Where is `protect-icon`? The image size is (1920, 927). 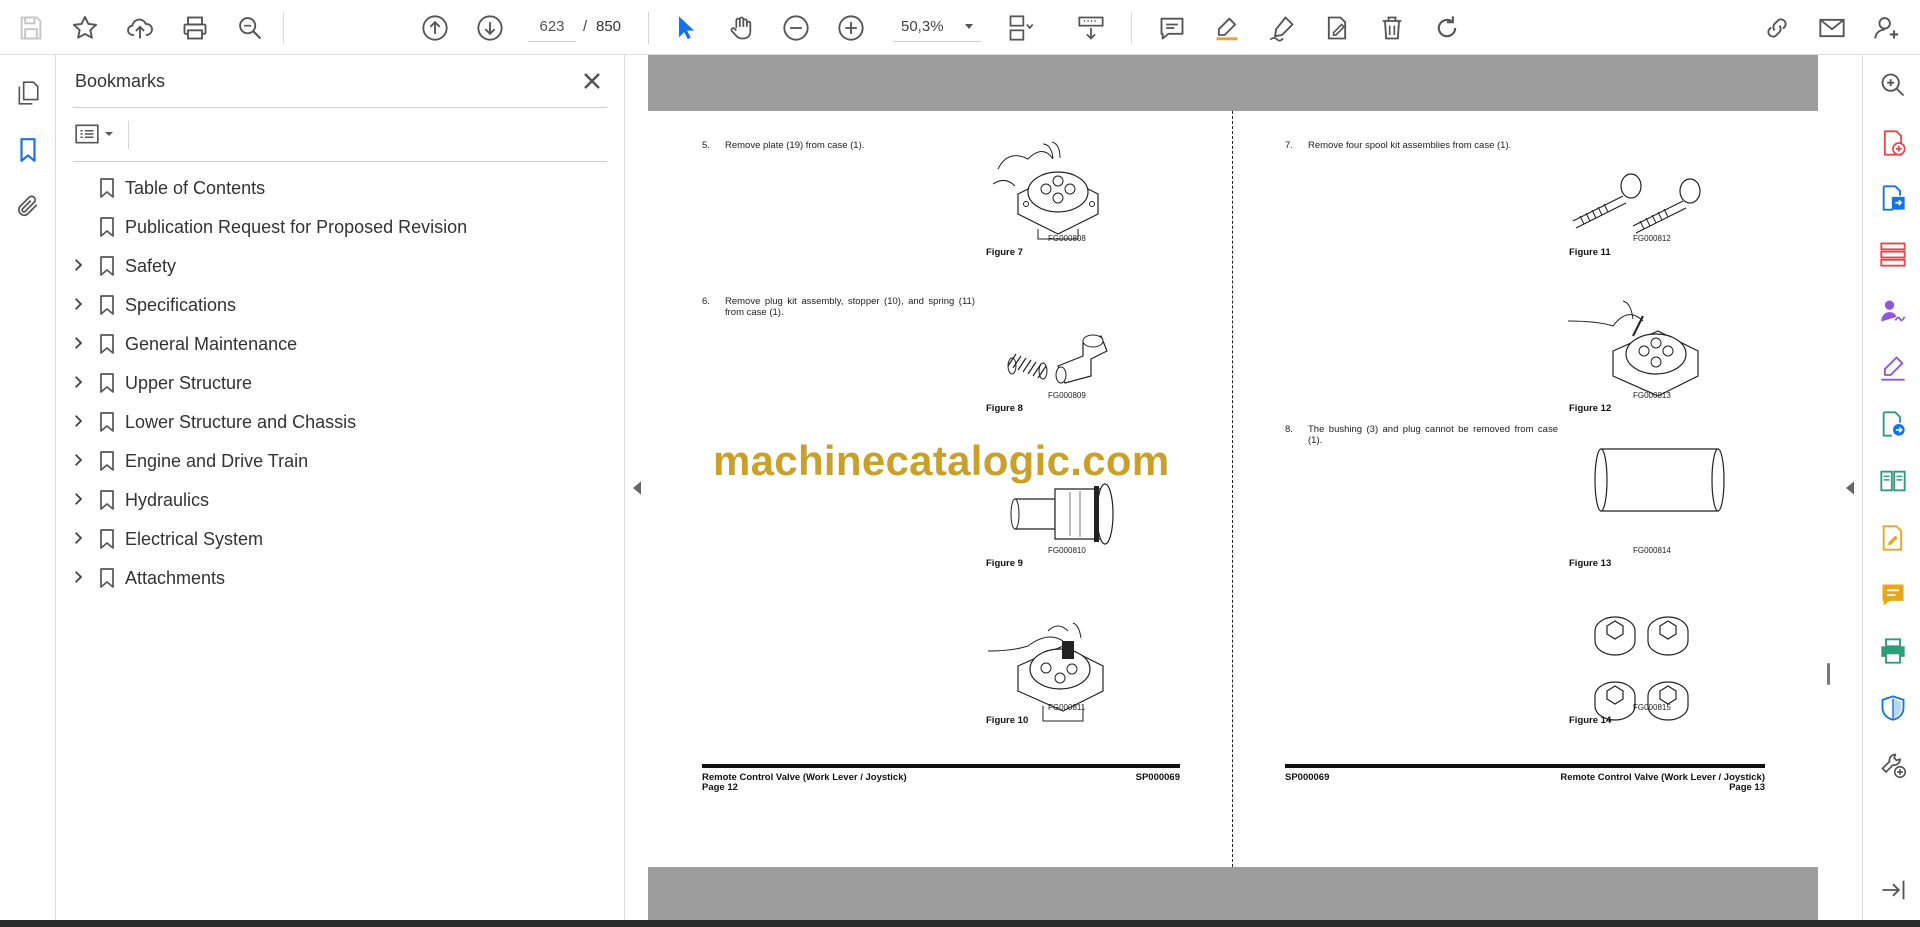
protect-icon is located at coordinates (1893, 708).